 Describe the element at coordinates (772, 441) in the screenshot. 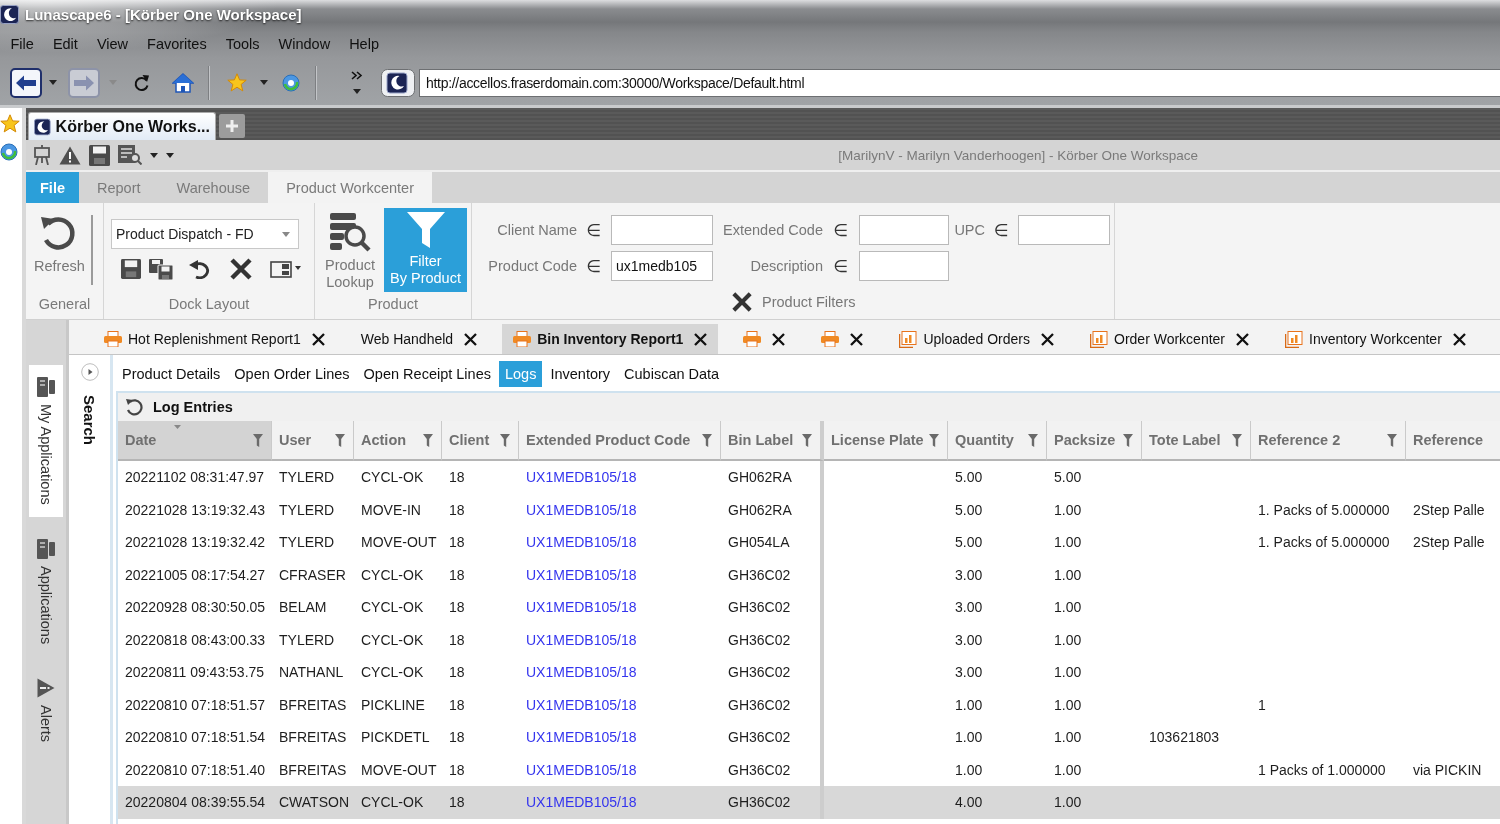

I see `column-header: Bin Label` at that location.